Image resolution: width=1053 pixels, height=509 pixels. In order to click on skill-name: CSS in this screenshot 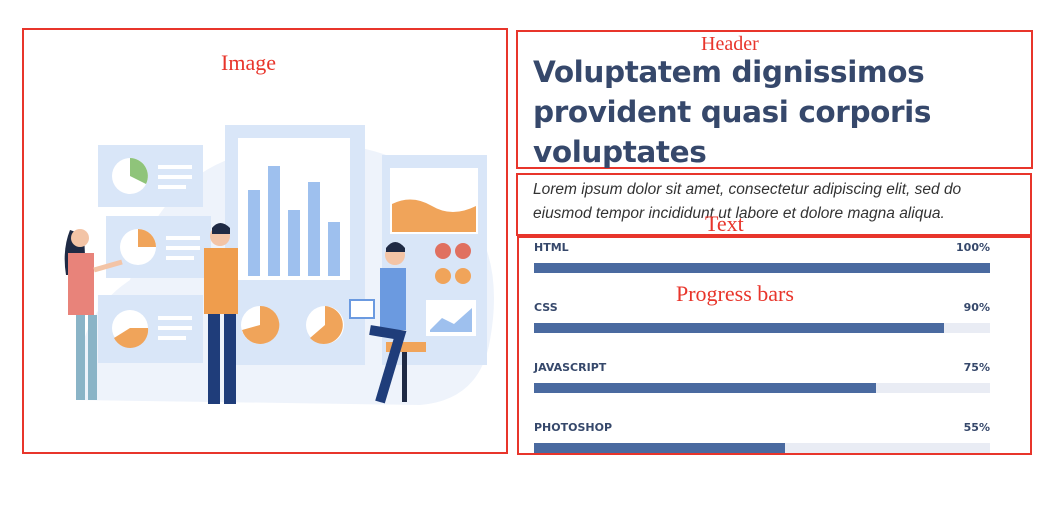, I will do `click(546, 307)`.